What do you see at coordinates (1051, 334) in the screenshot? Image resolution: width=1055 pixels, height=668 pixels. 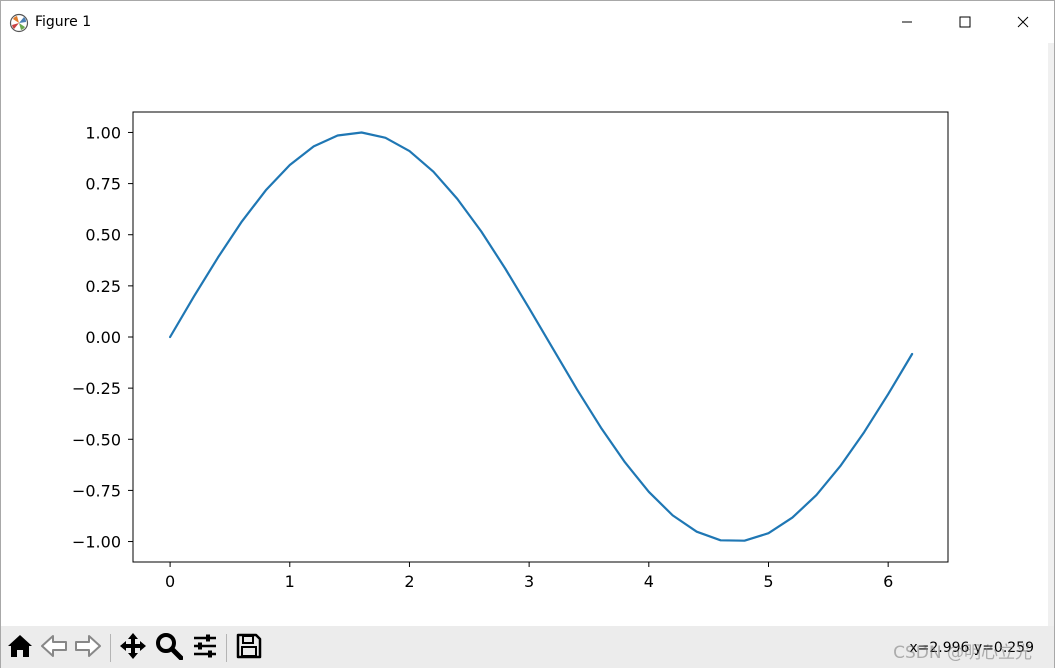 I see `scrollbar` at bounding box center [1051, 334].